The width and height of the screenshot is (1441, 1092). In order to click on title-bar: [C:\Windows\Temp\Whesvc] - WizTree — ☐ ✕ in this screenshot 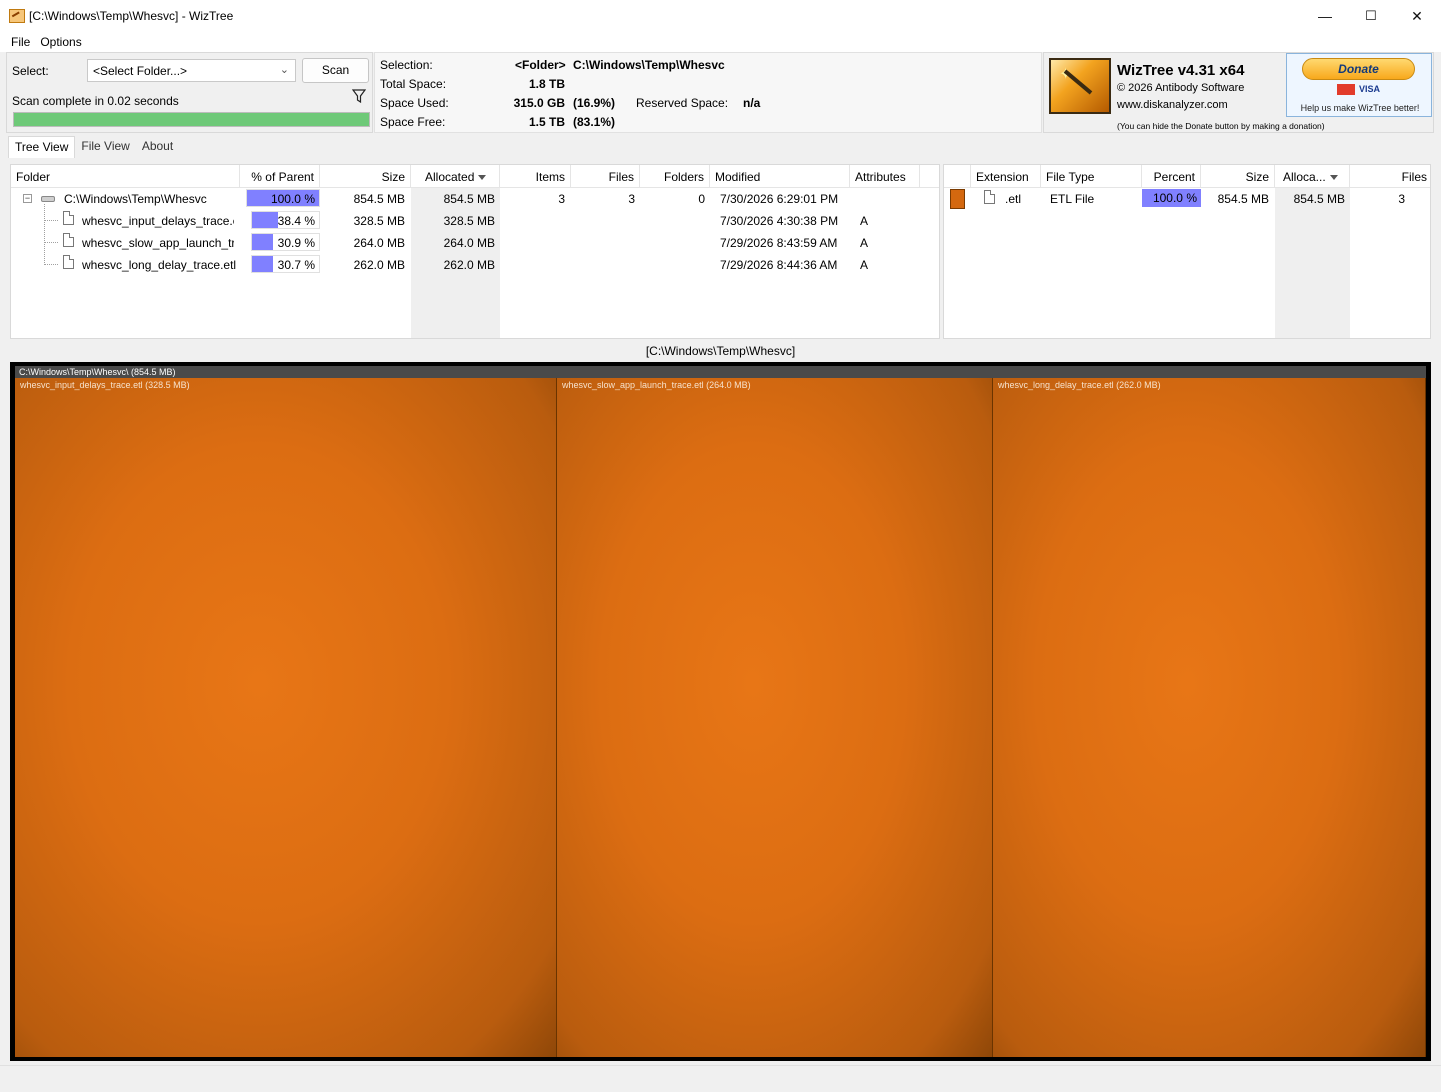, I will do `click(720, 16)`.